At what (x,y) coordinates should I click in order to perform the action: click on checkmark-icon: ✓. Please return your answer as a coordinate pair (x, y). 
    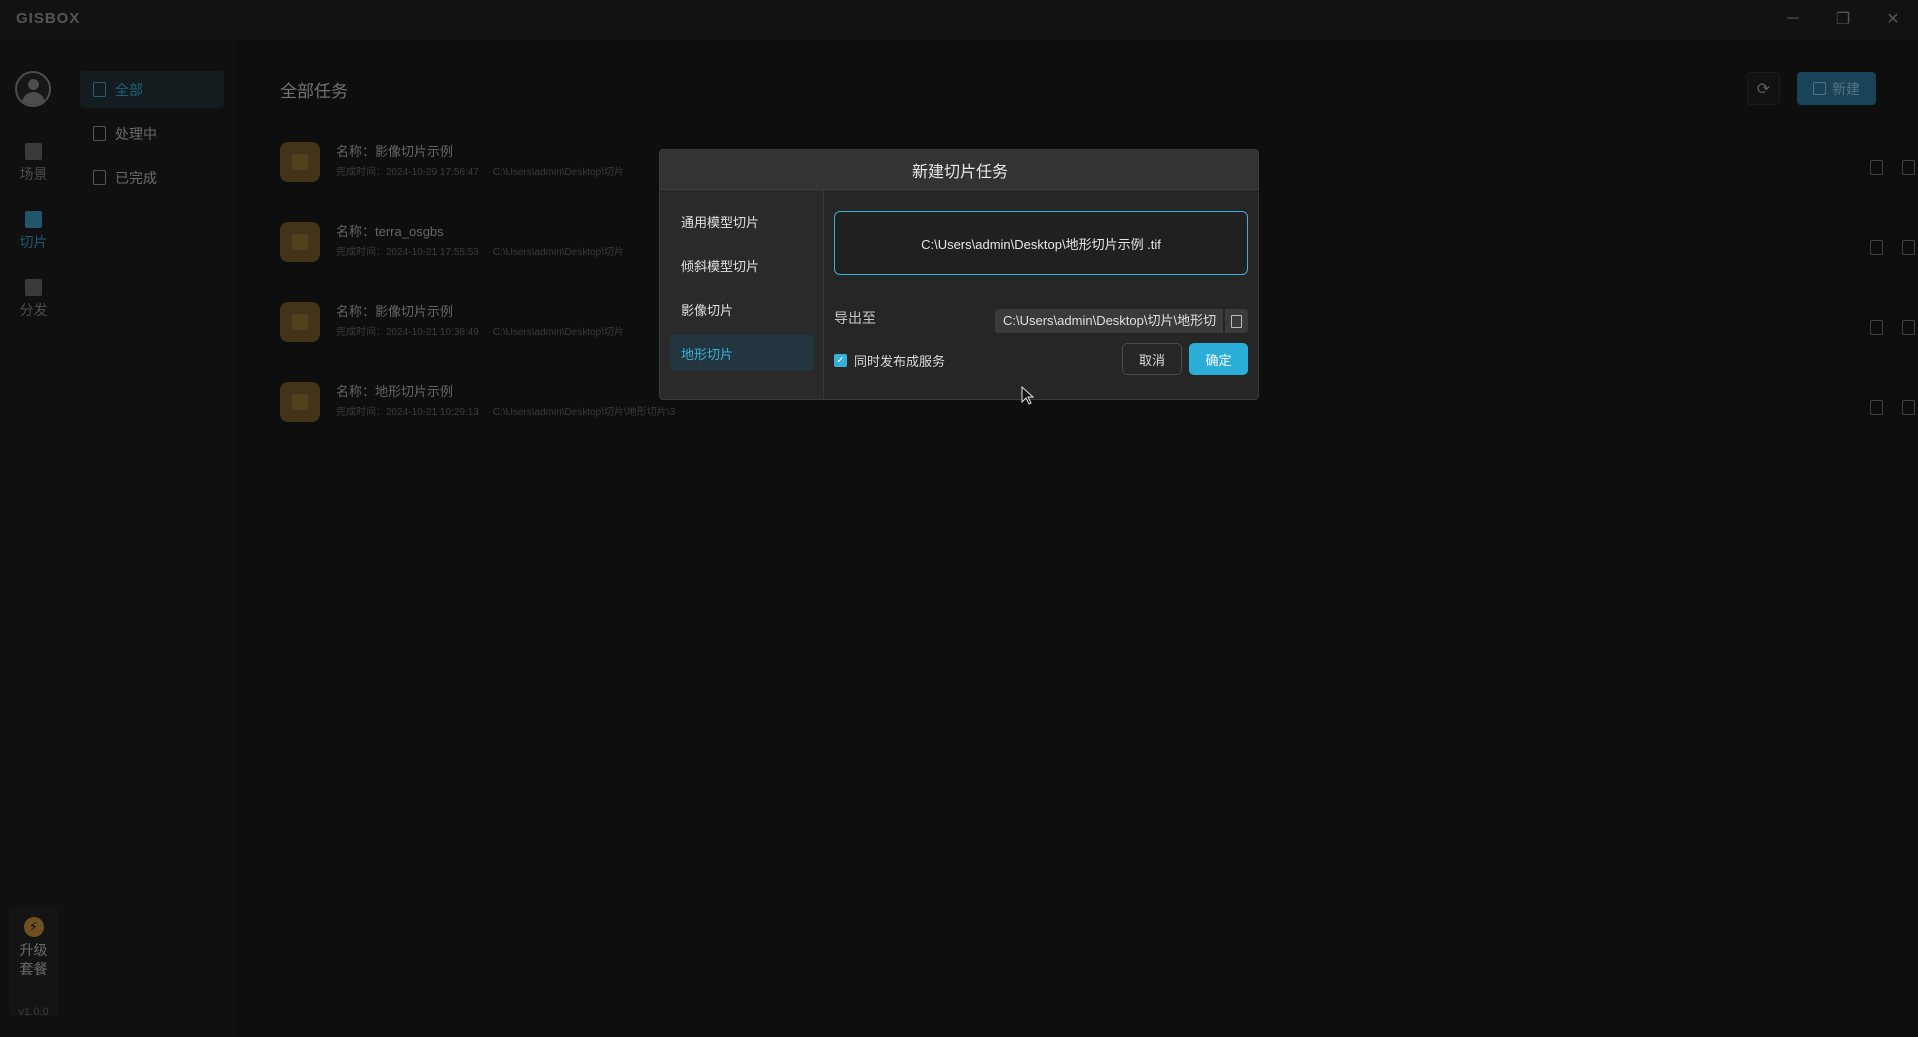
    Looking at the image, I should click on (840, 360).